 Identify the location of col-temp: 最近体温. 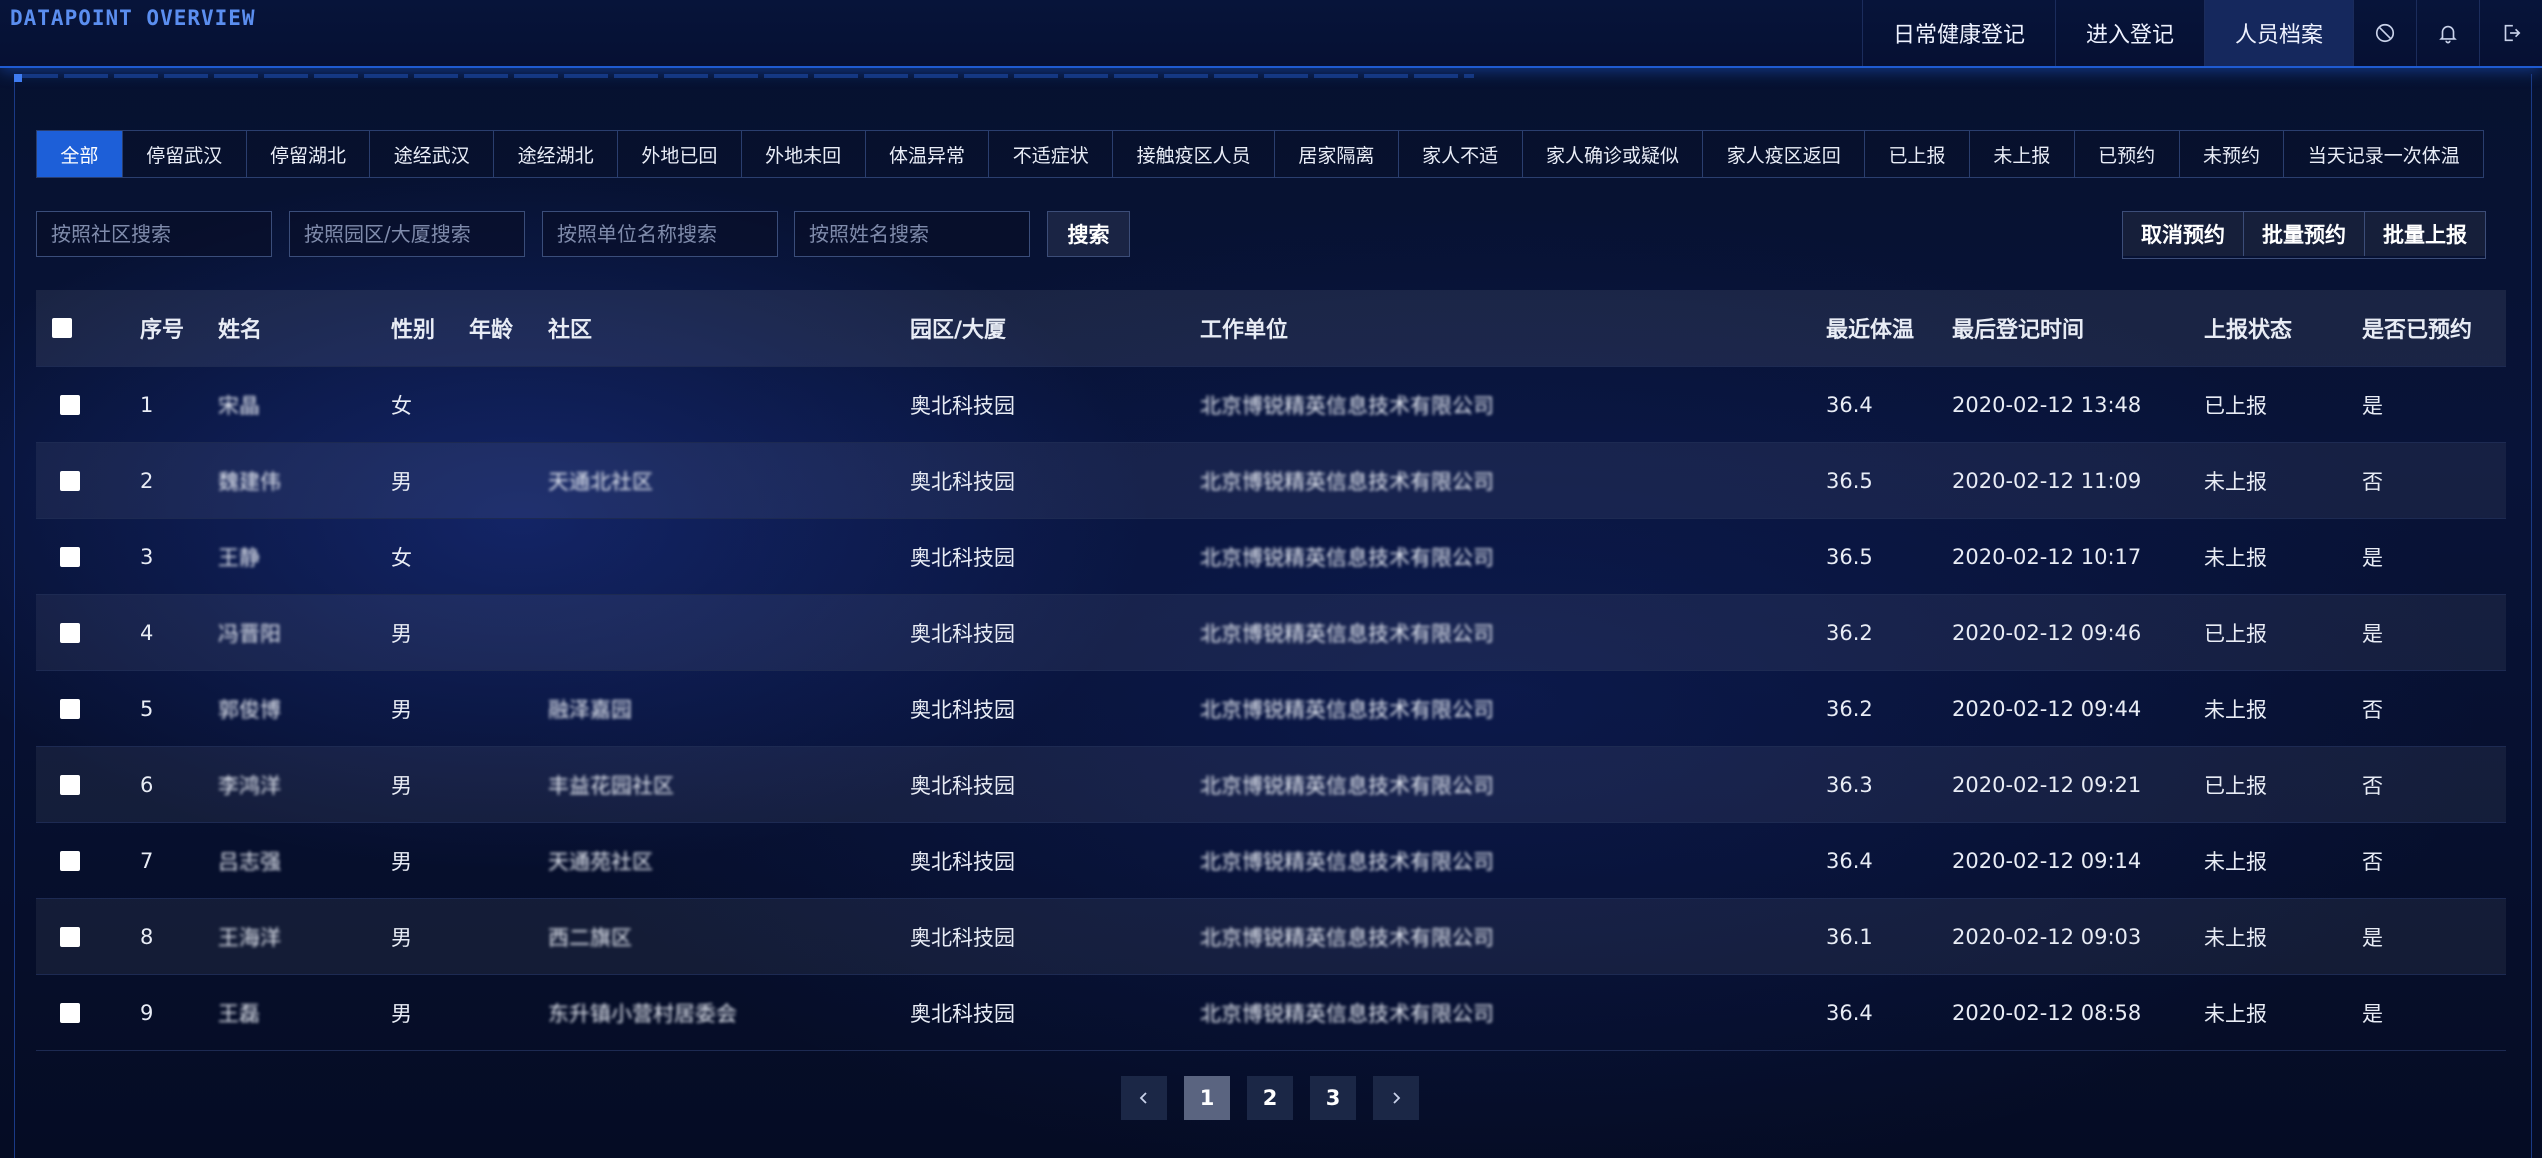
(1870, 330).